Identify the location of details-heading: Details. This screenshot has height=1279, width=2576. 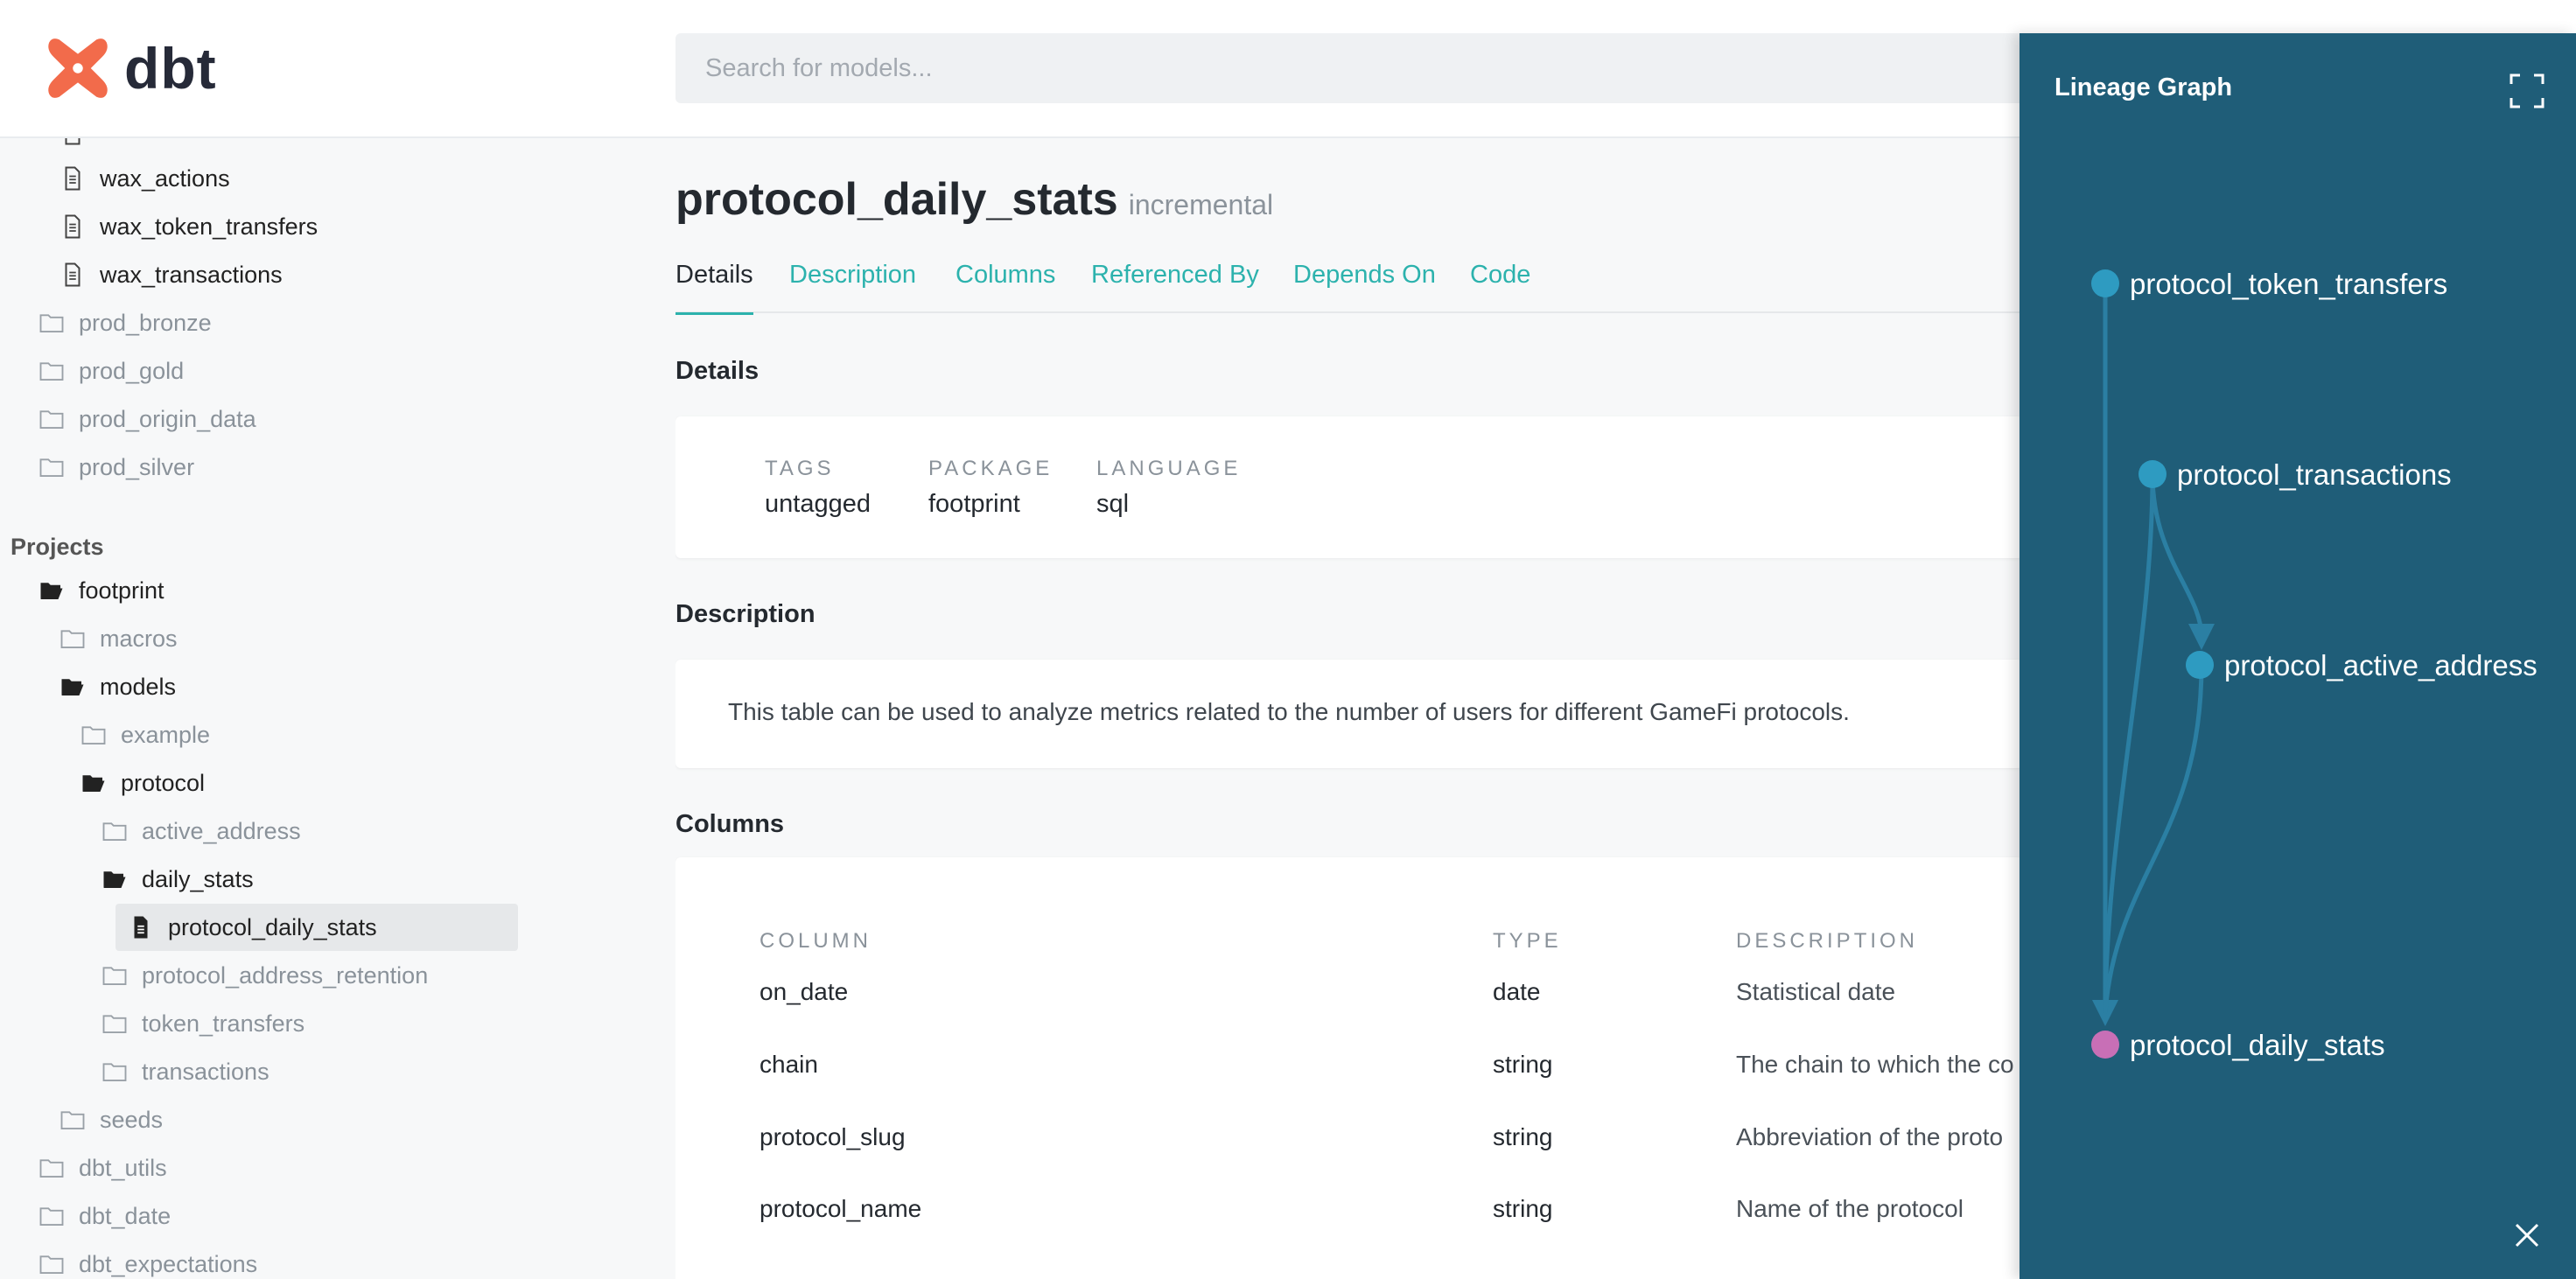
(718, 371).